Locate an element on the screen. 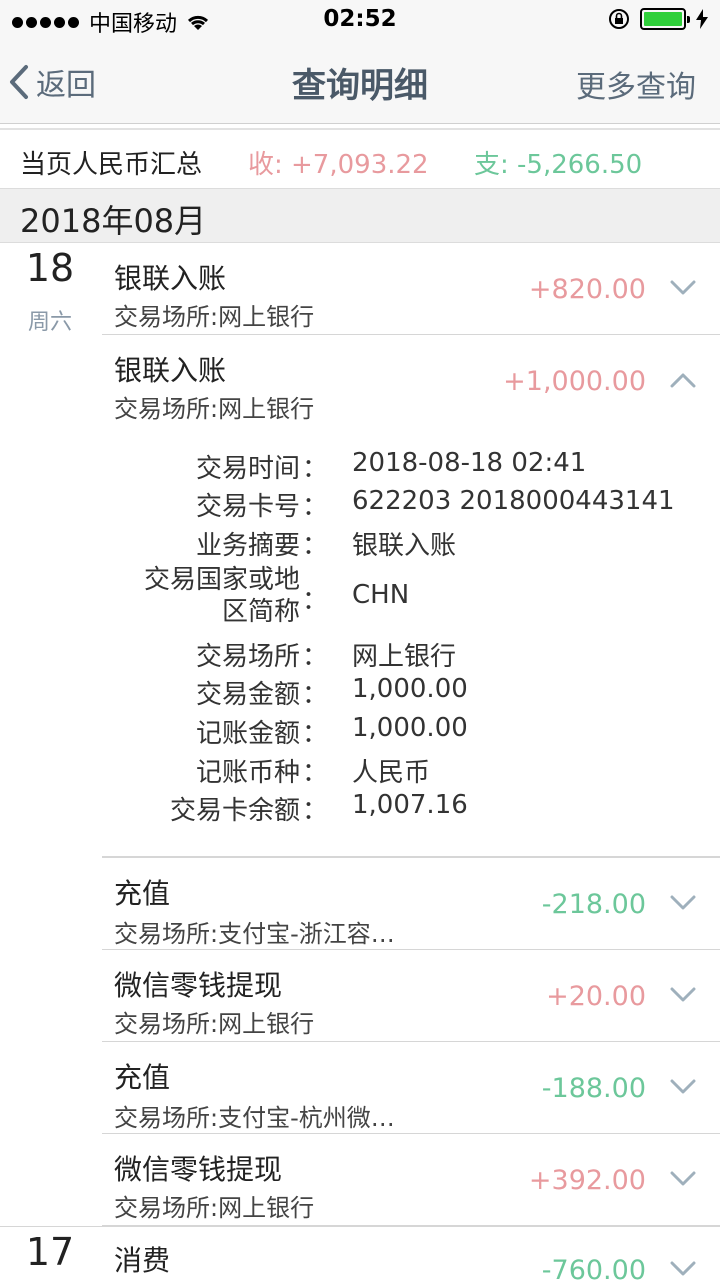 This screenshot has height=1280, width=720. transaction-amount: -188.00 is located at coordinates (593, 1088).